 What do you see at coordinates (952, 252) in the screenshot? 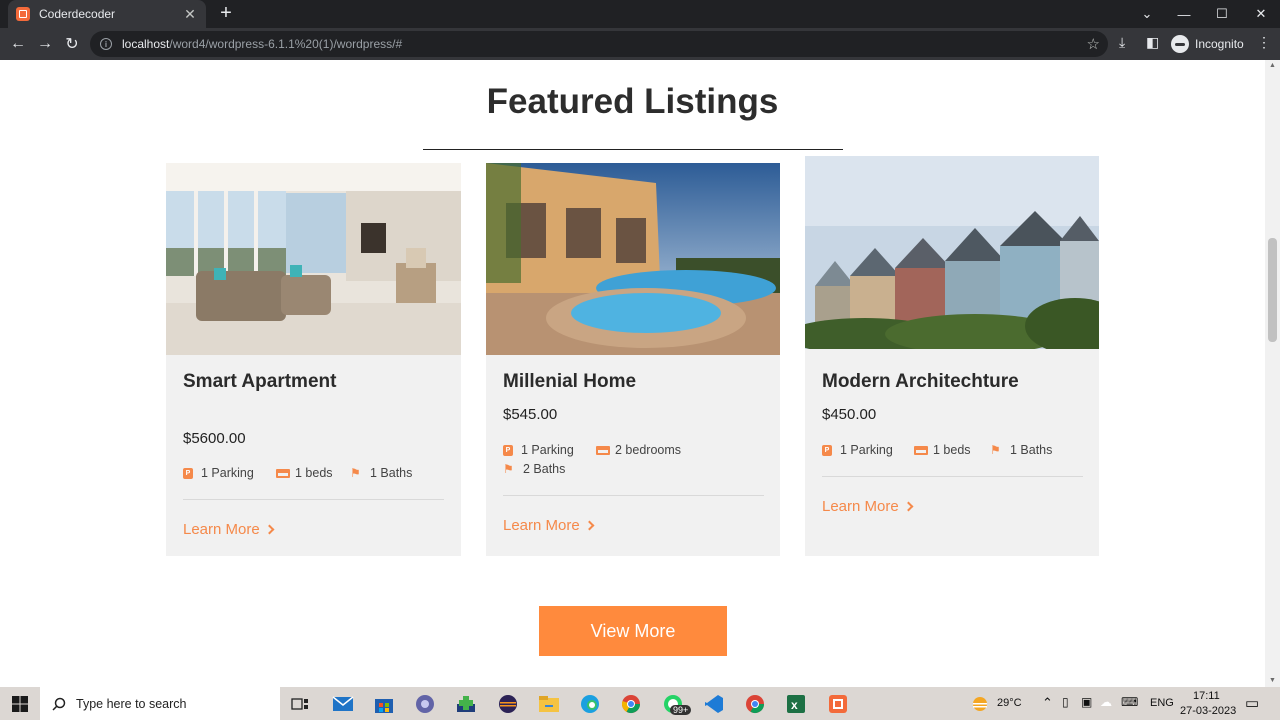
I see `listing-photo-victorian-houses` at bounding box center [952, 252].